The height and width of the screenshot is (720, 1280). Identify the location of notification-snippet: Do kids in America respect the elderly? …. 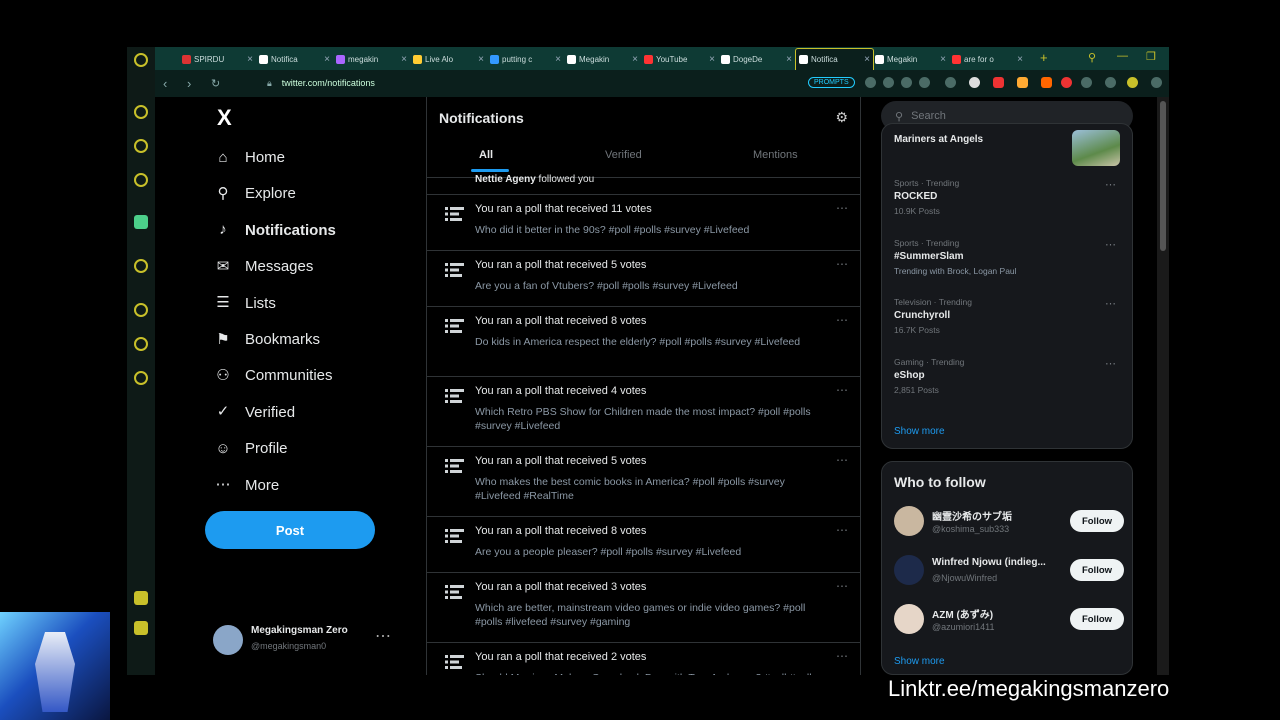
(652, 342).